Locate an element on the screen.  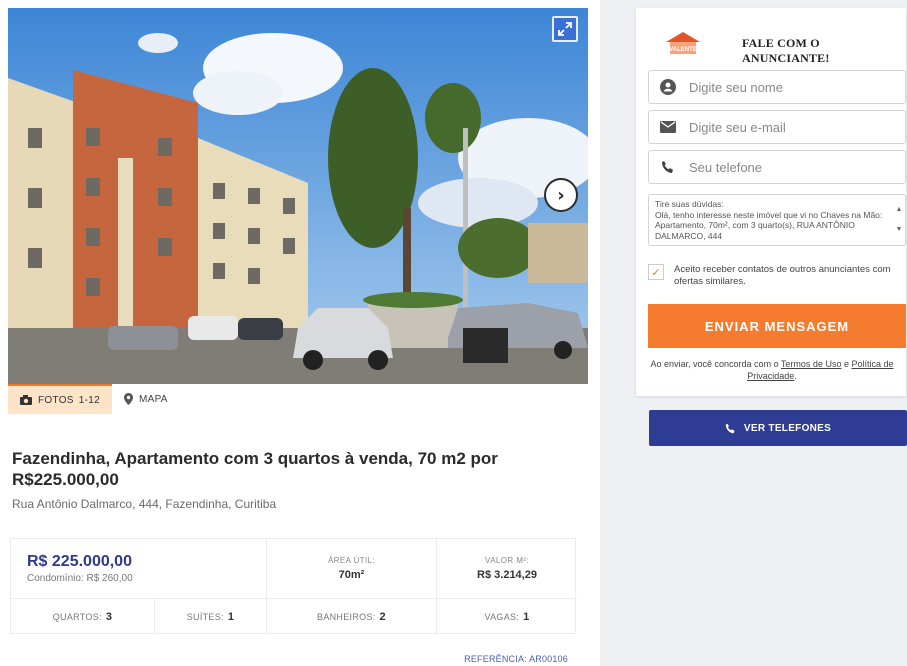
feature-value: 2 is located at coordinates (382, 617).